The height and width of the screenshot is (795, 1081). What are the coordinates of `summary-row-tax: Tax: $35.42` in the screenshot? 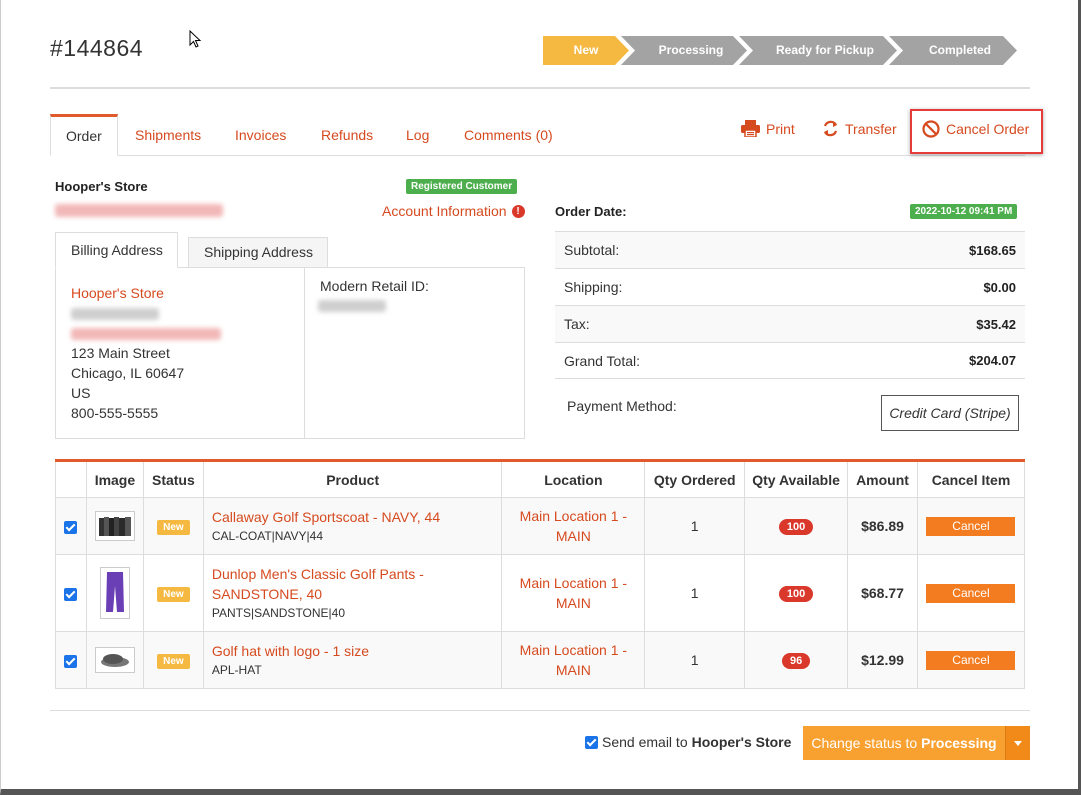 It's located at (790, 323).